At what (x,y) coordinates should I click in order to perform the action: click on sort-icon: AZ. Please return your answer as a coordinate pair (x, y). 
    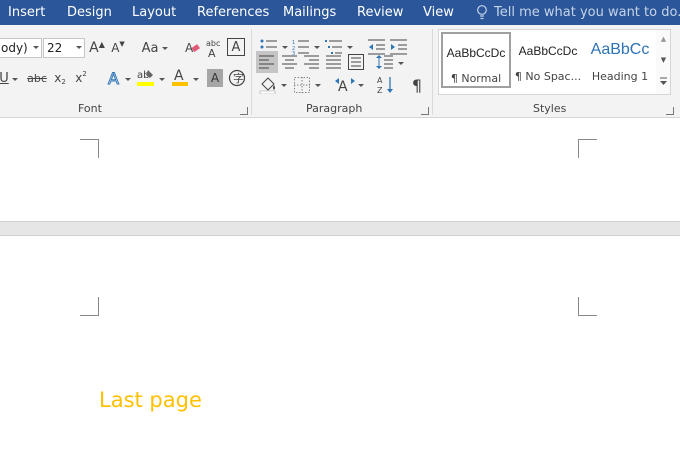
    Looking at the image, I should click on (386, 85).